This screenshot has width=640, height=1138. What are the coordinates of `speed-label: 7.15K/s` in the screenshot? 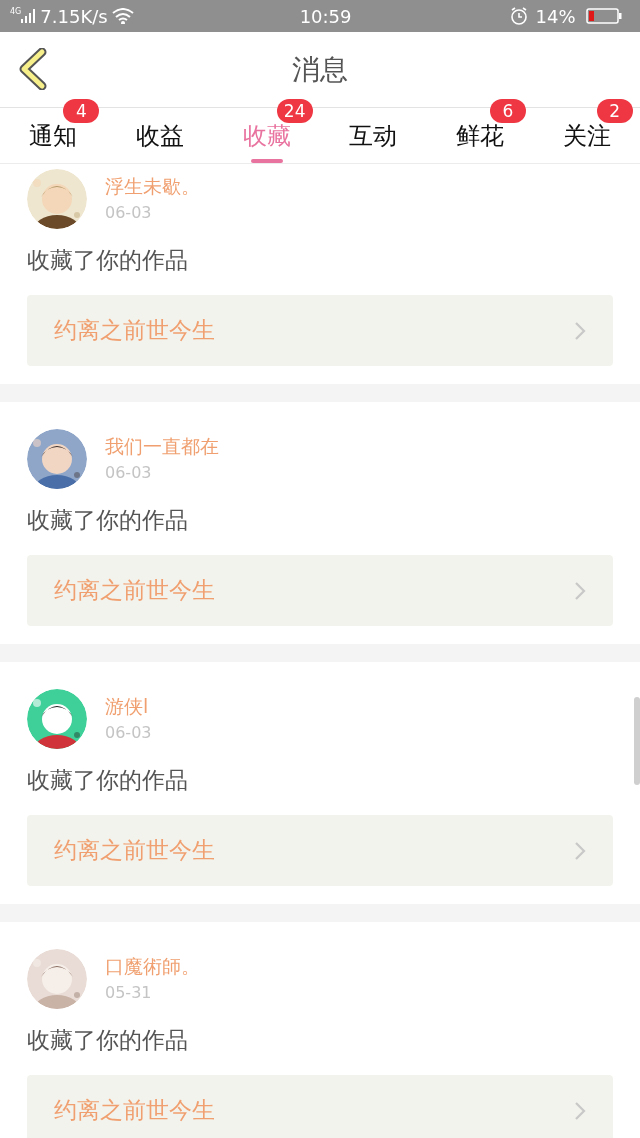 It's located at (74, 16).